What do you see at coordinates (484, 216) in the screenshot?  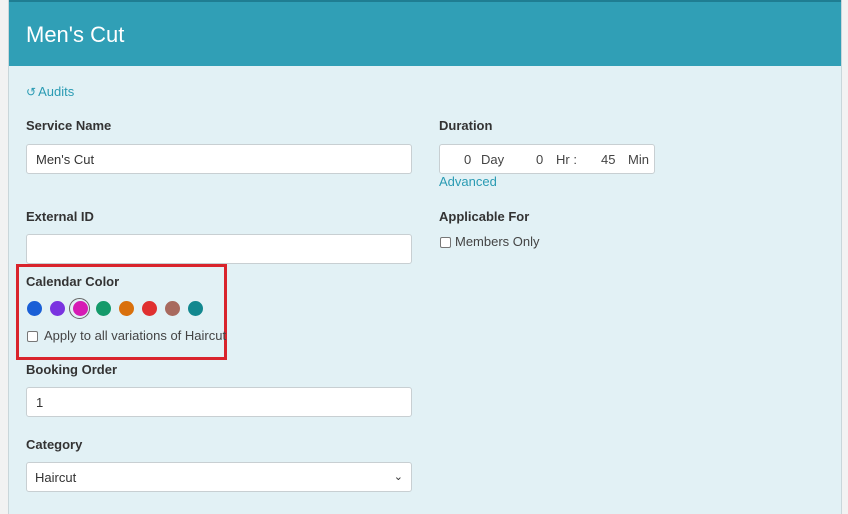 I see `applicable-for-label: Applicable For` at bounding box center [484, 216].